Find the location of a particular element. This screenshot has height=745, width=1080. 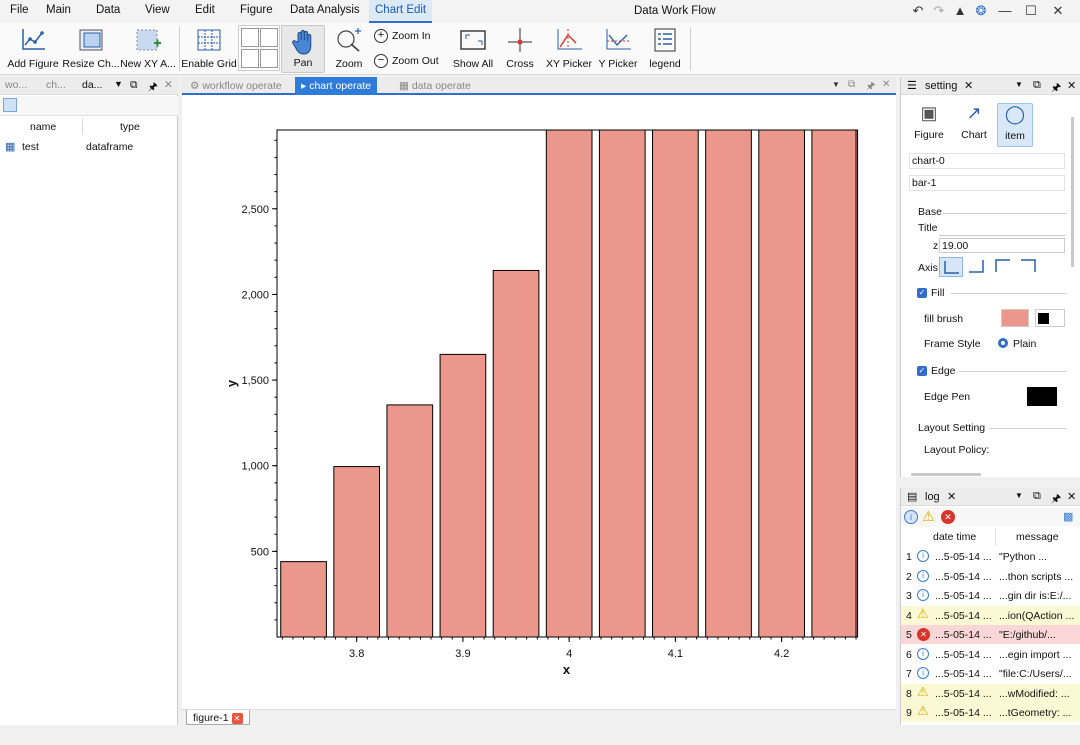

y-picker-button: Y Picker is located at coordinates (618, 49).